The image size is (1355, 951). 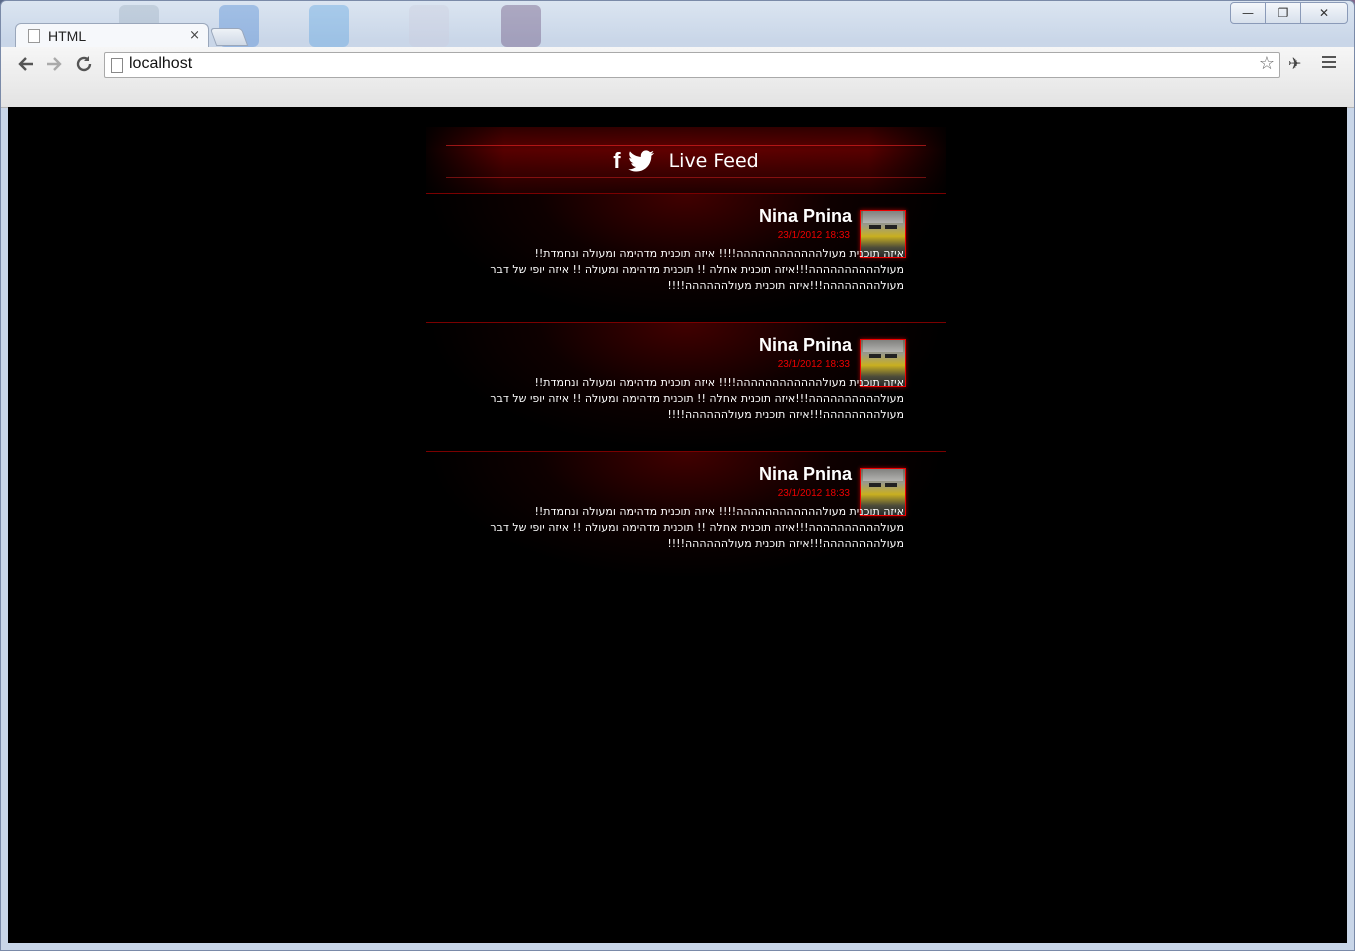 I want to click on facebook-icon: f, so click(x=616, y=161).